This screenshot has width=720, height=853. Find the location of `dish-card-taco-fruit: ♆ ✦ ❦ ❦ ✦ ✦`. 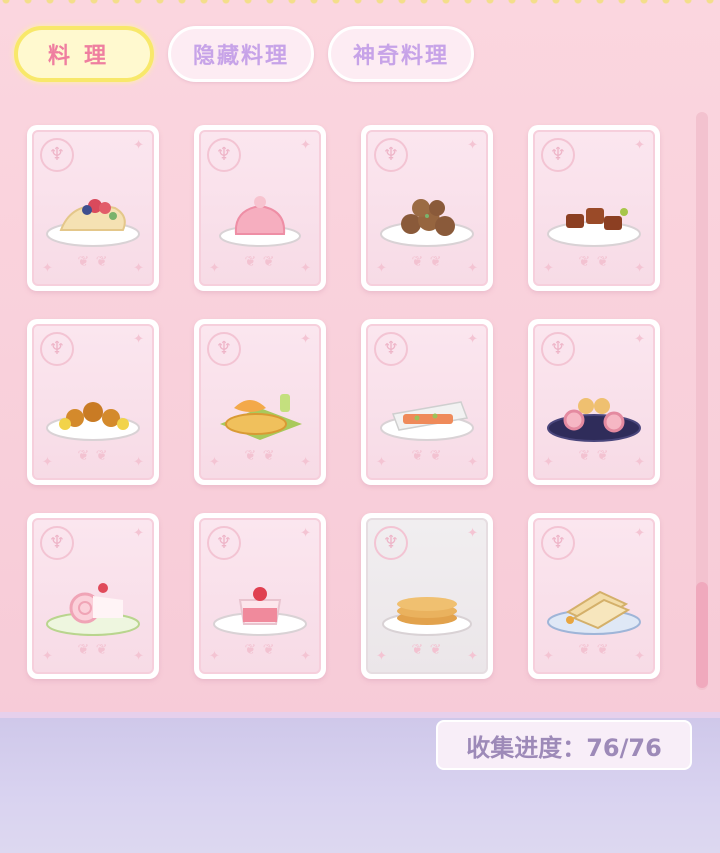

dish-card-taco-fruit: ♆ ✦ ❦ ❦ ✦ ✦ is located at coordinates (93, 208).